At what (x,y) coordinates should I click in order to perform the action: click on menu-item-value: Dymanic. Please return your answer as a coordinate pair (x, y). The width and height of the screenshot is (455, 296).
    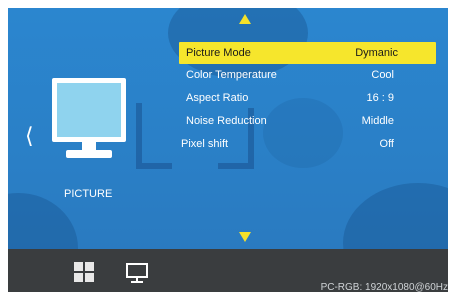
    Looking at the image, I should click on (376, 53).